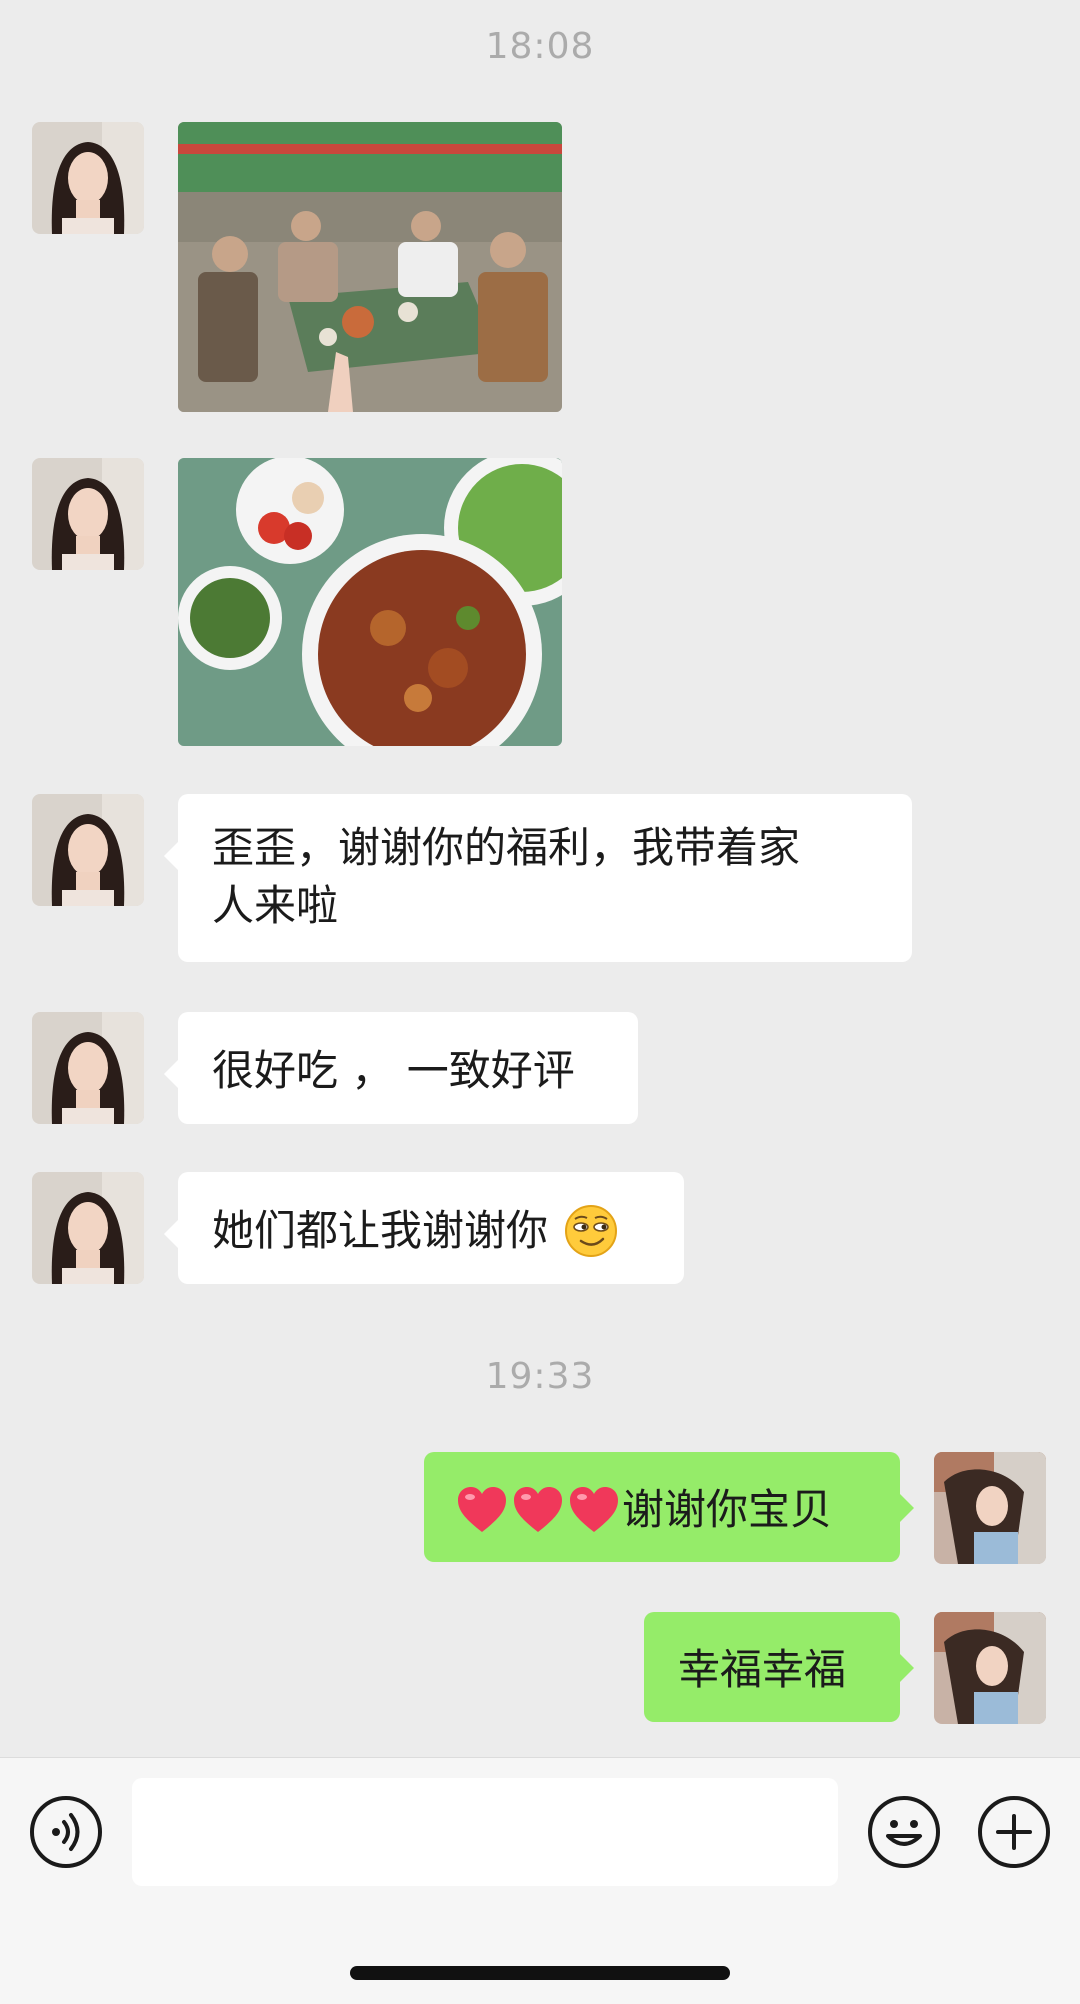  I want to click on plus-button, so click(1014, 1832).